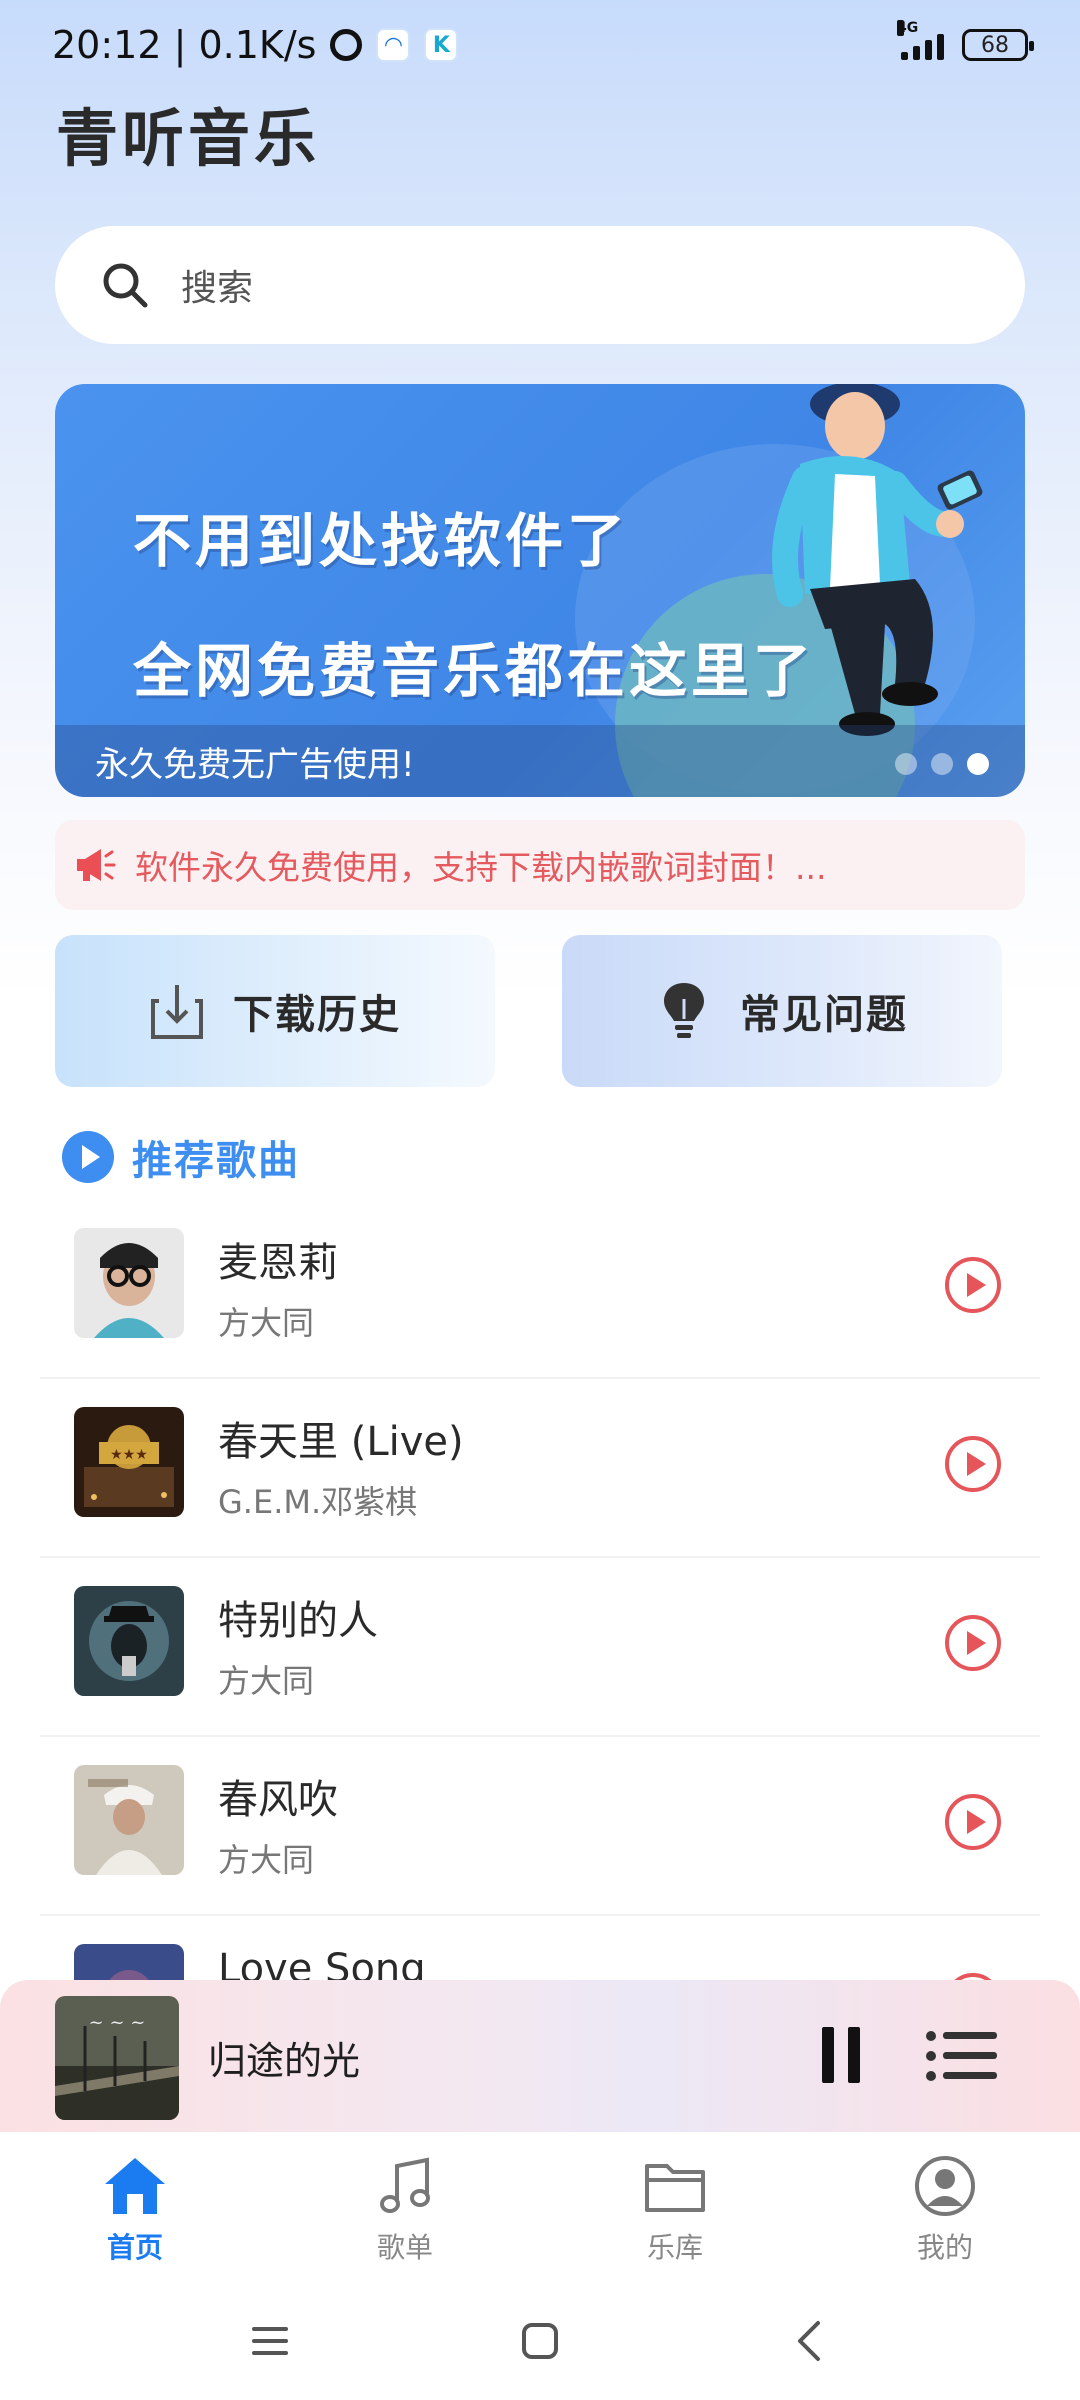 The width and height of the screenshot is (1080, 2400). I want to click on back-button, so click(810, 2341).